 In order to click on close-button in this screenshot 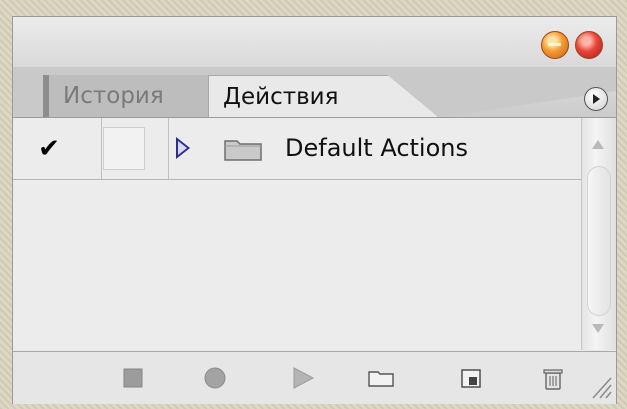, I will do `click(589, 45)`.